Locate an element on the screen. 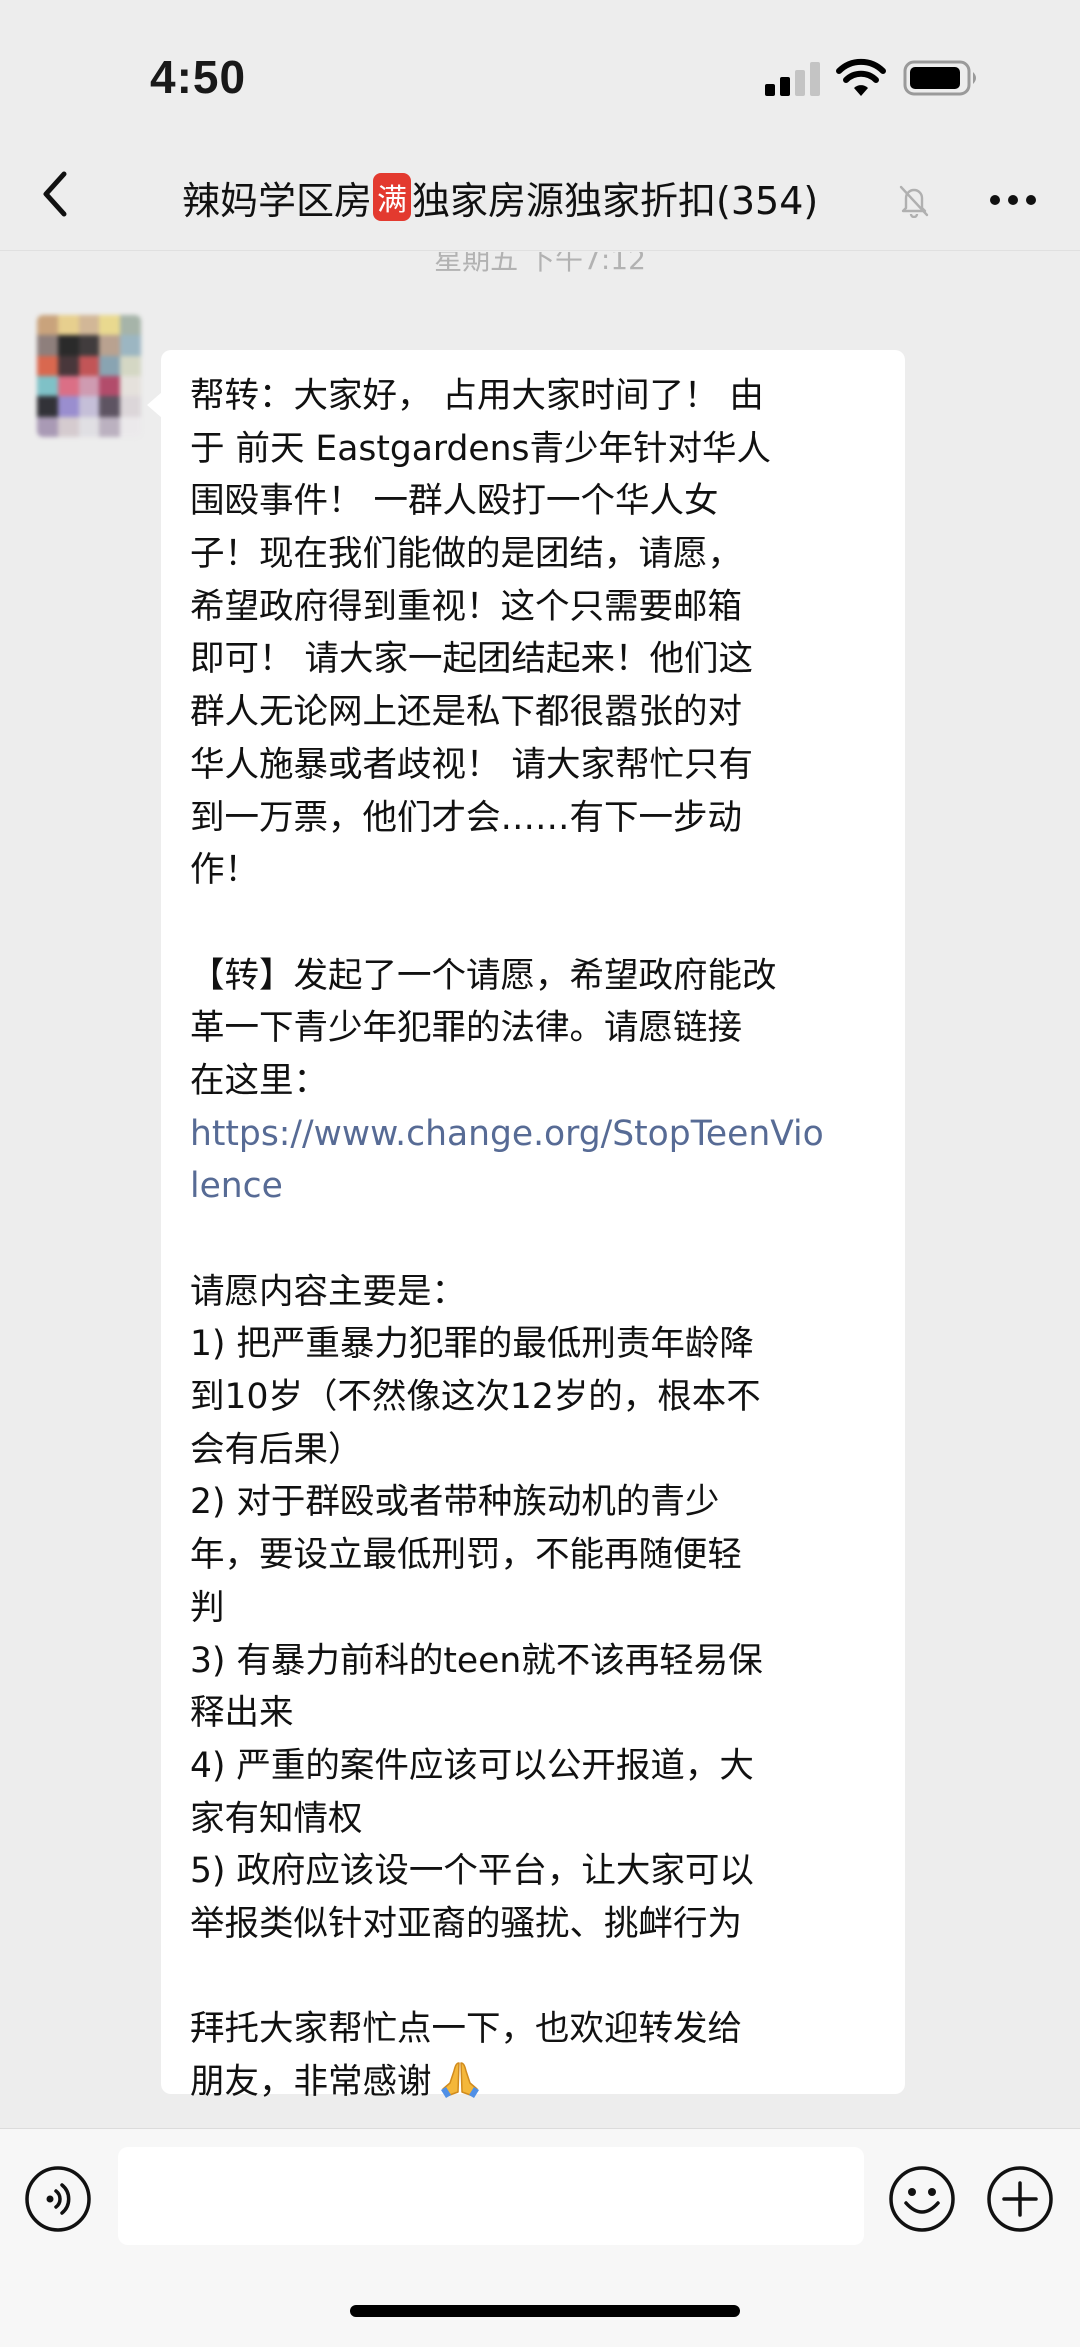 The width and height of the screenshot is (1080, 2347). message-line: 会有后果） is located at coordinates (276, 1449).